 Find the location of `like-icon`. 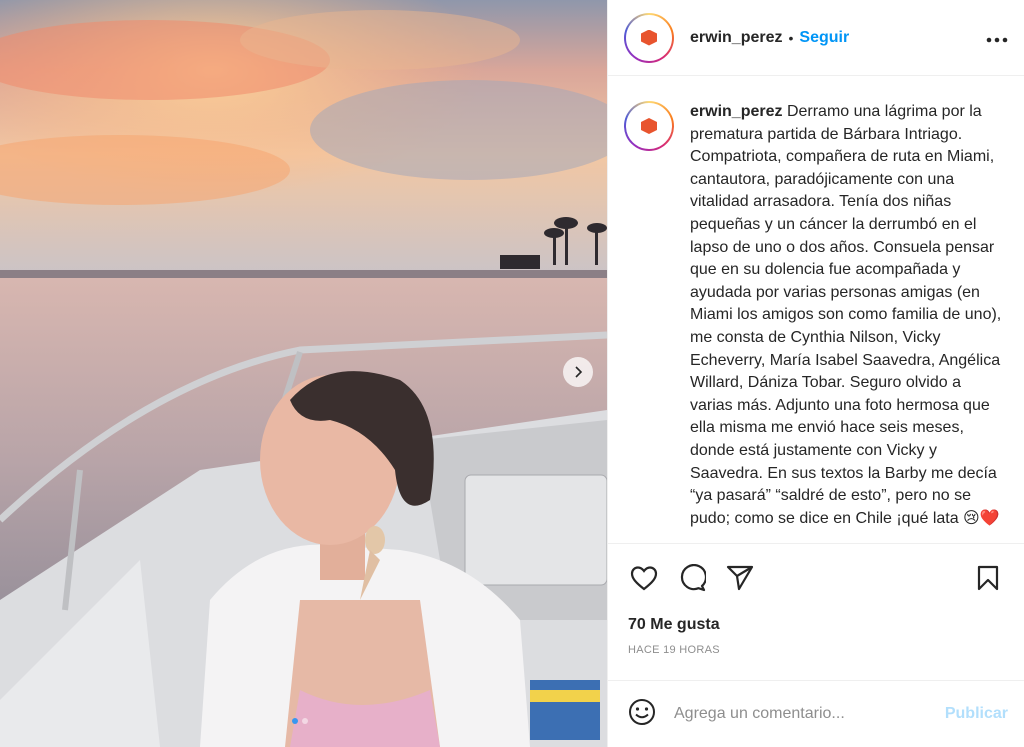

like-icon is located at coordinates (644, 578).